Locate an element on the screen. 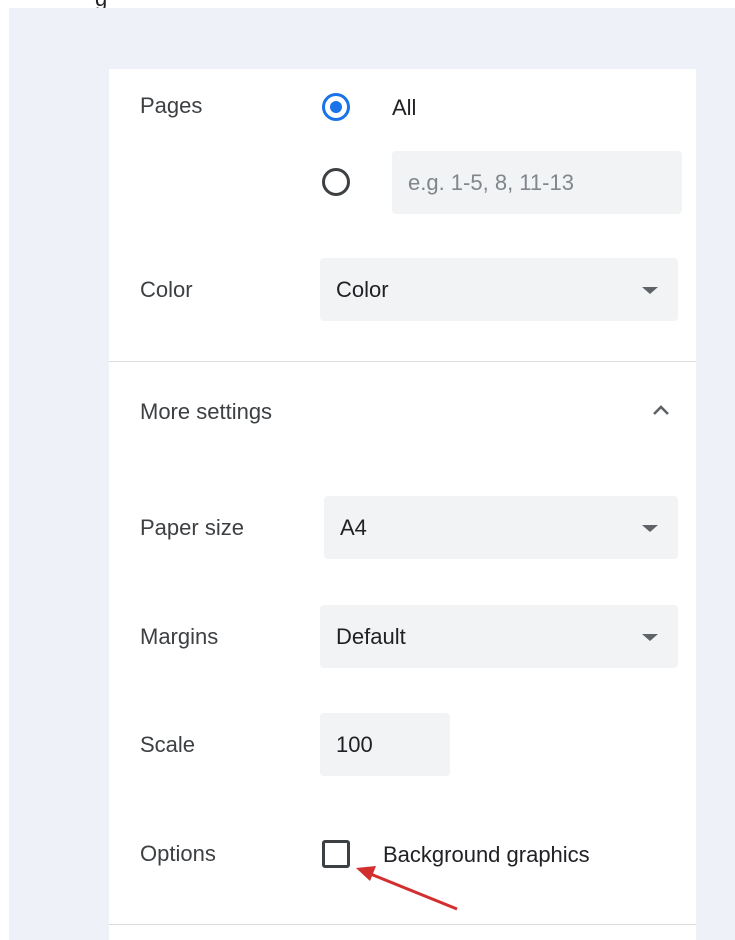 The height and width of the screenshot is (940, 735). pages-label: Pages is located at coordinates (171, 105).